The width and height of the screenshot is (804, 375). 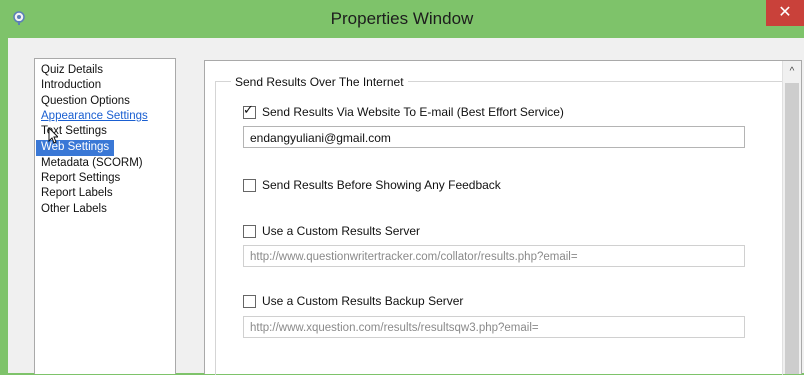 I want to click on nav-item-other-labels: Other Labels, so click(x=105, y=209).